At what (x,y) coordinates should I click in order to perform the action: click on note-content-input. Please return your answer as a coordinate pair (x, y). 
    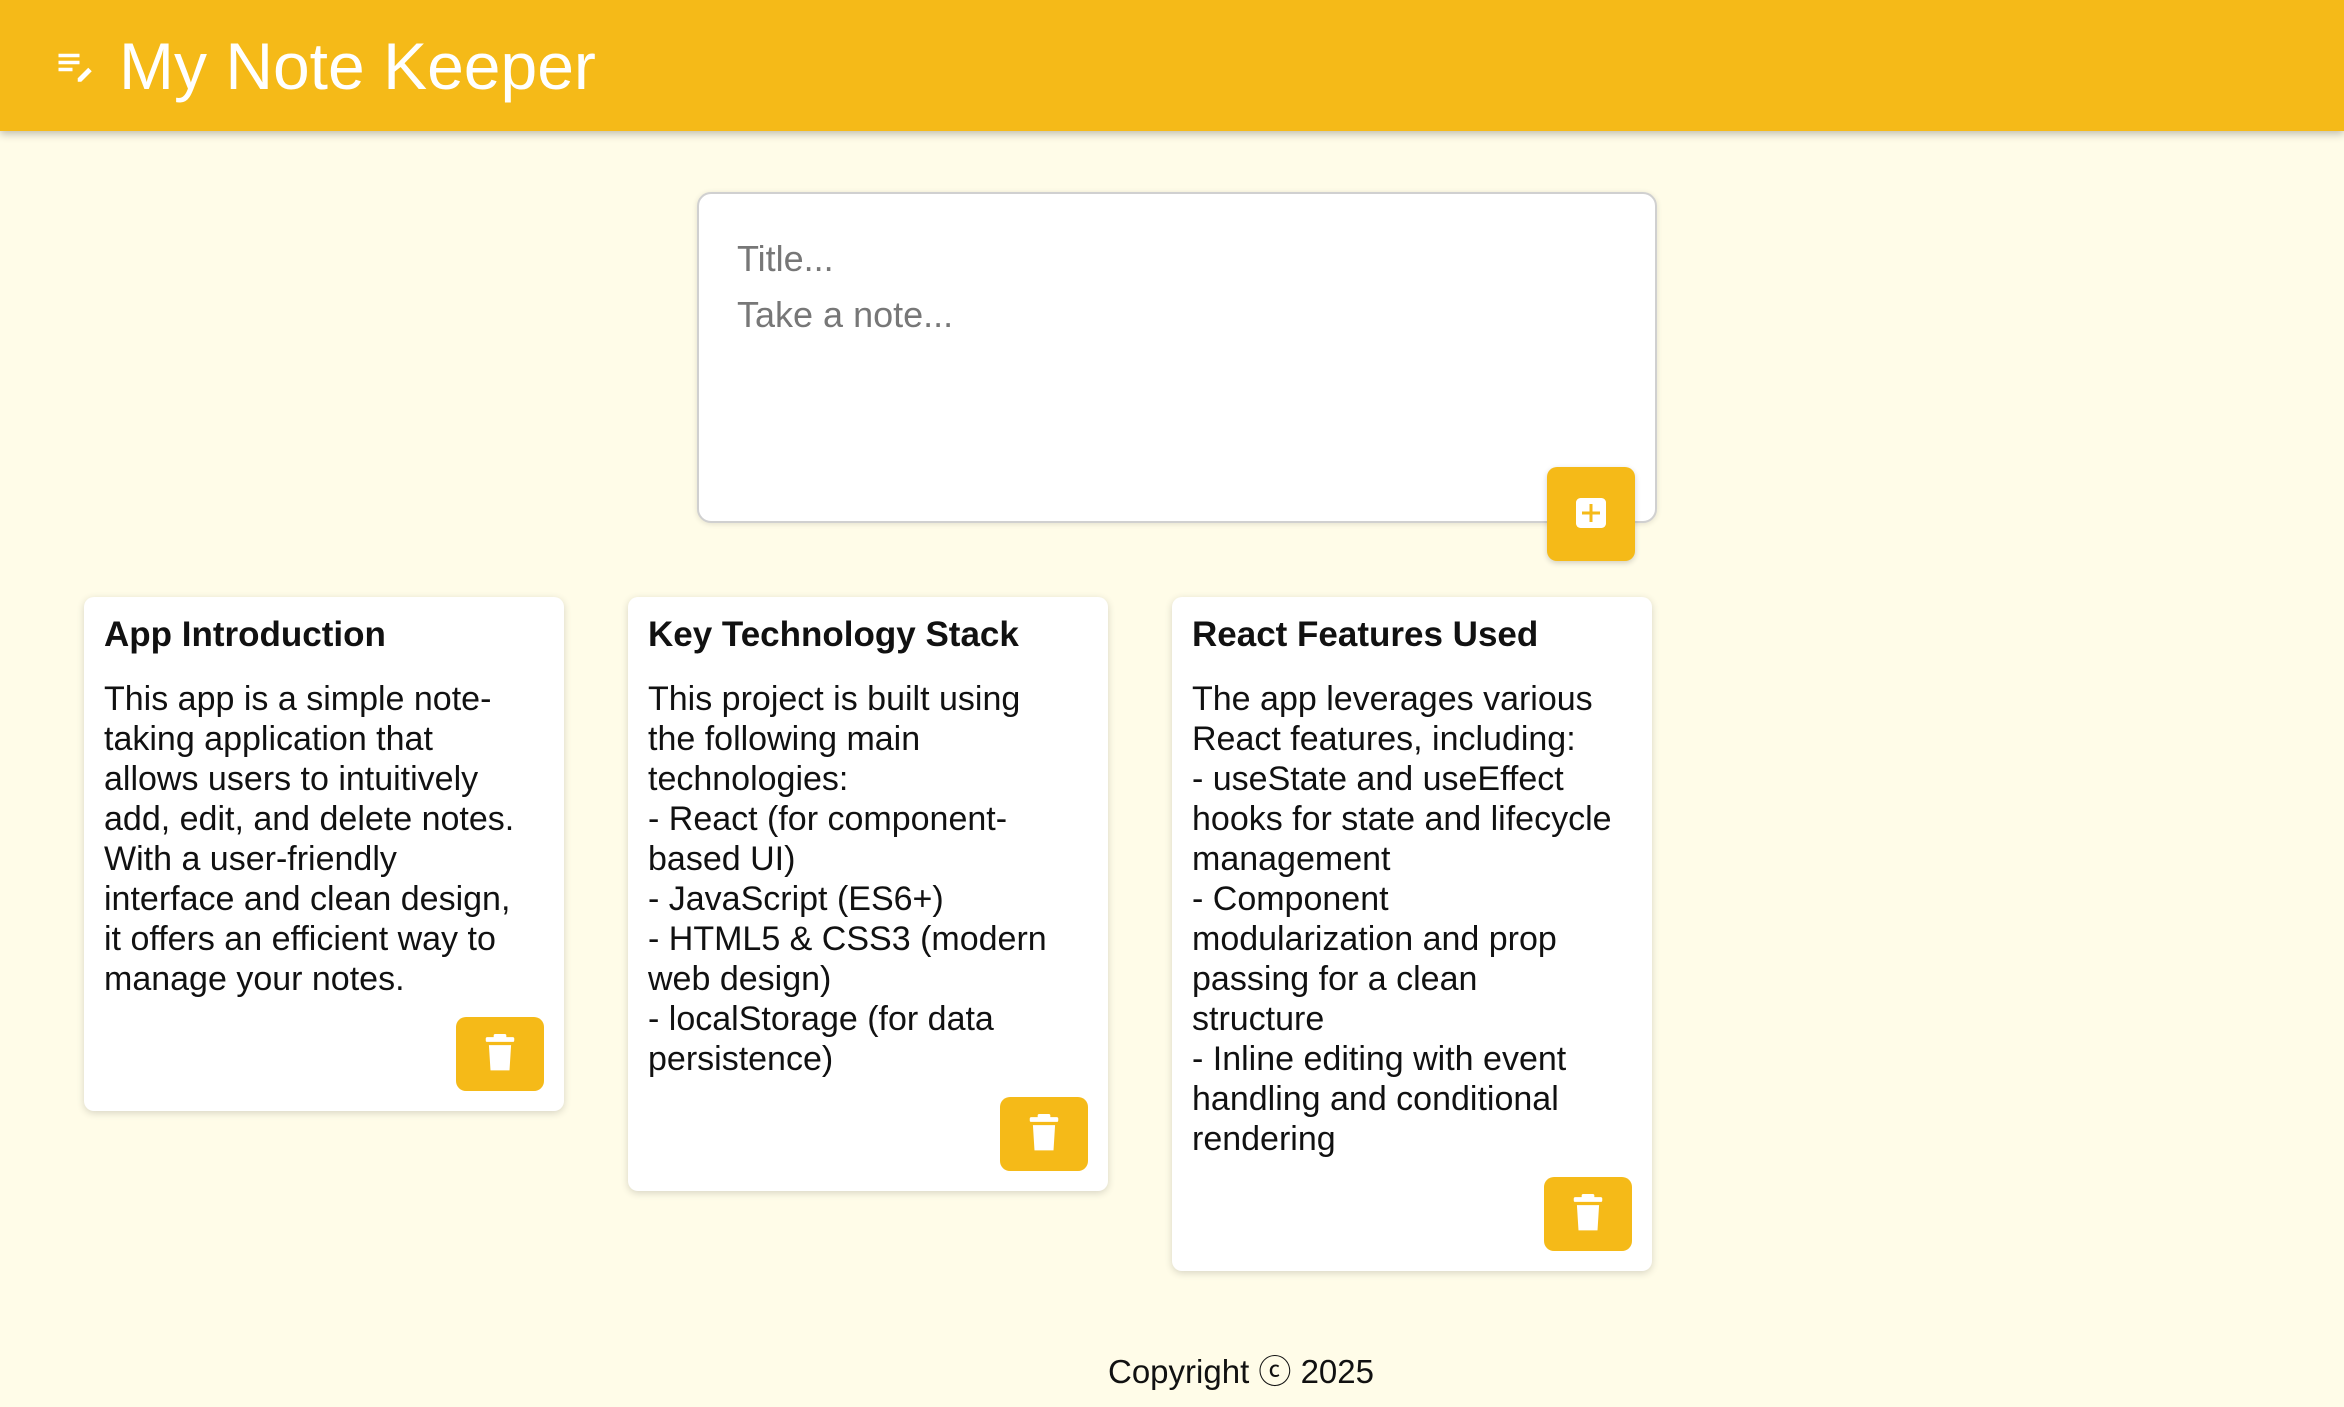
    Looking at the image, I should click on (1177, 392).